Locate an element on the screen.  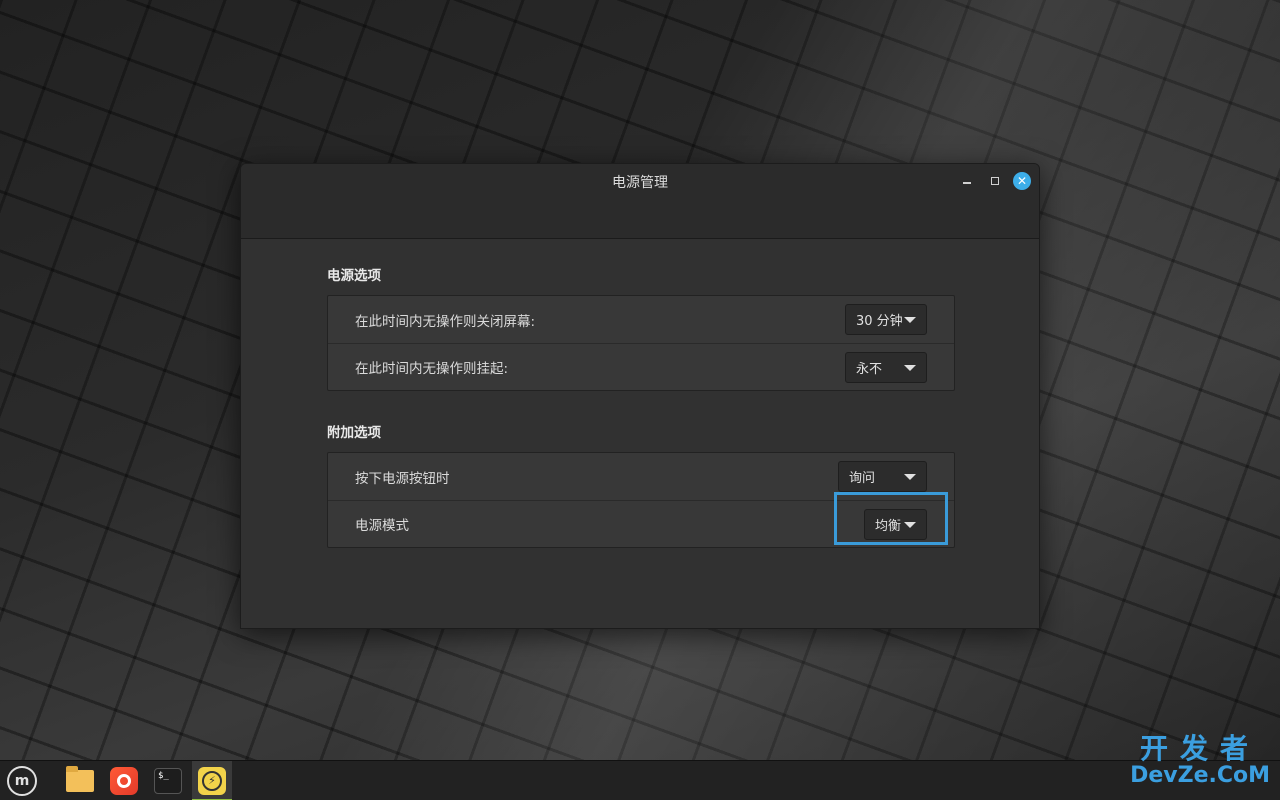
power-manager-task: ⚡ is located at coordinates (212, 780).